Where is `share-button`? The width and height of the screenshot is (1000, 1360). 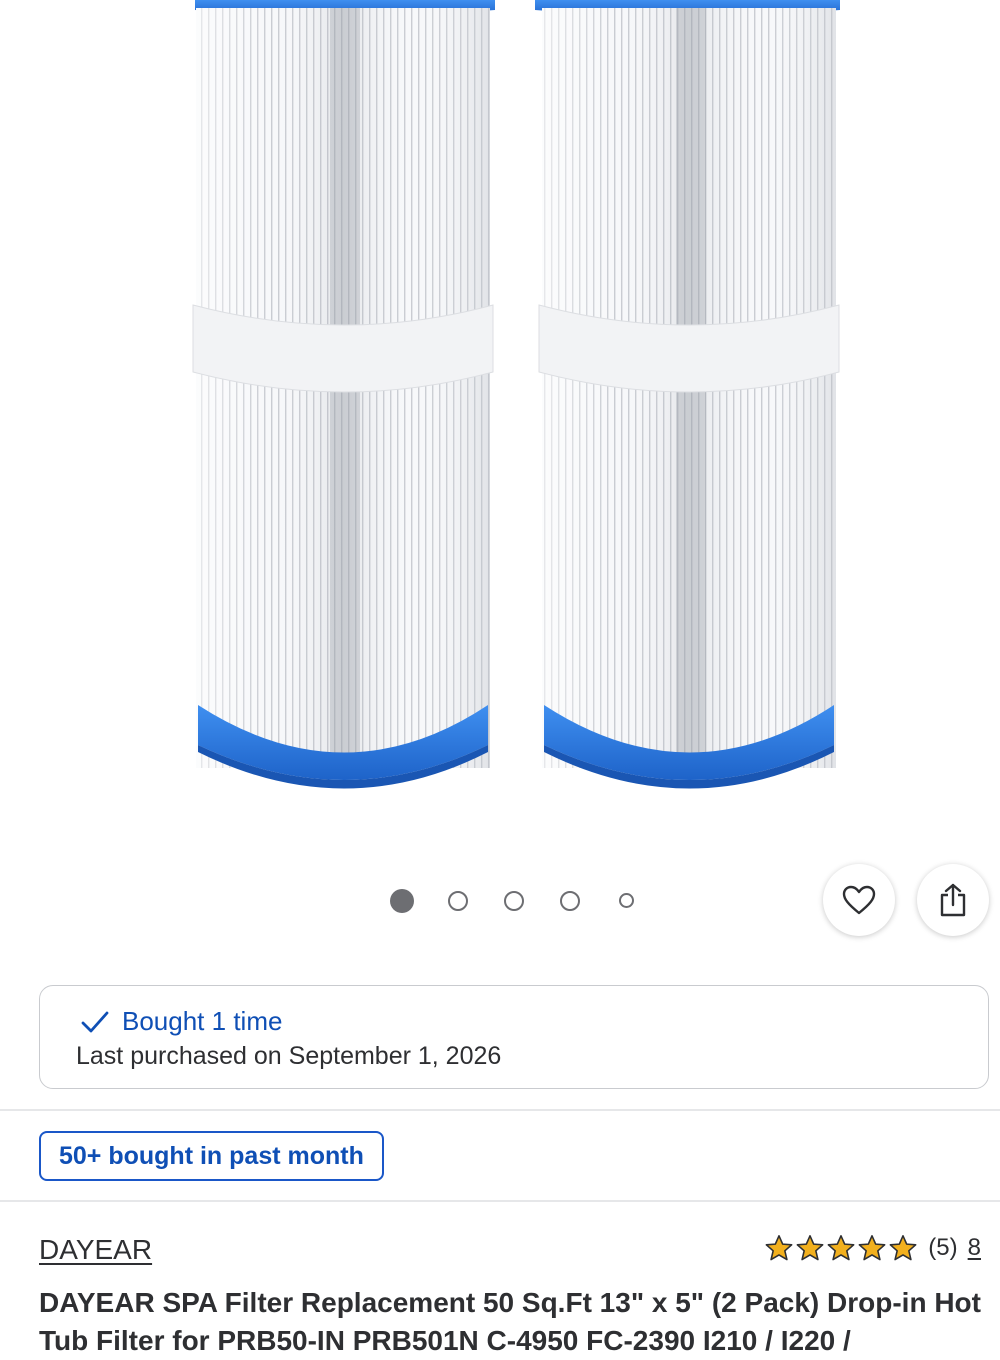
share-button is located at coordinates (953, 900).